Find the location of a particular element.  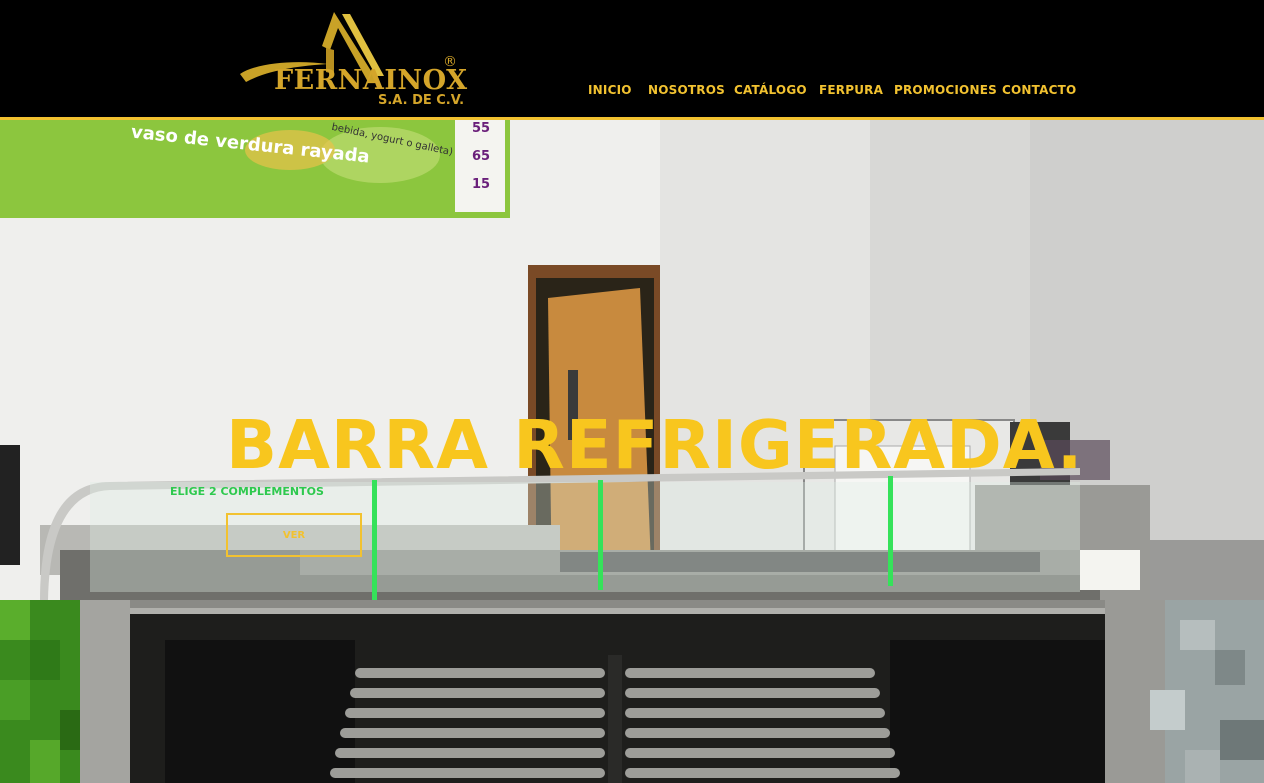

nav-link-nosotros: NOSOTROS is located at coordinates (686, 90).